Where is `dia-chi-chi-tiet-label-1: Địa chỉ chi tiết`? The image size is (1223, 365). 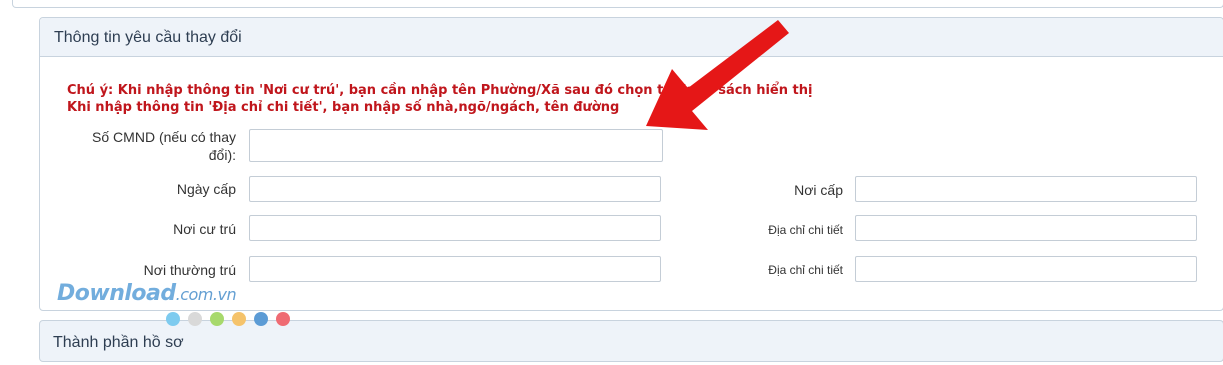 dia-chi-chi-tiet-label-1: Địa chỉ chi tiết is located at coordinates (805, 230).